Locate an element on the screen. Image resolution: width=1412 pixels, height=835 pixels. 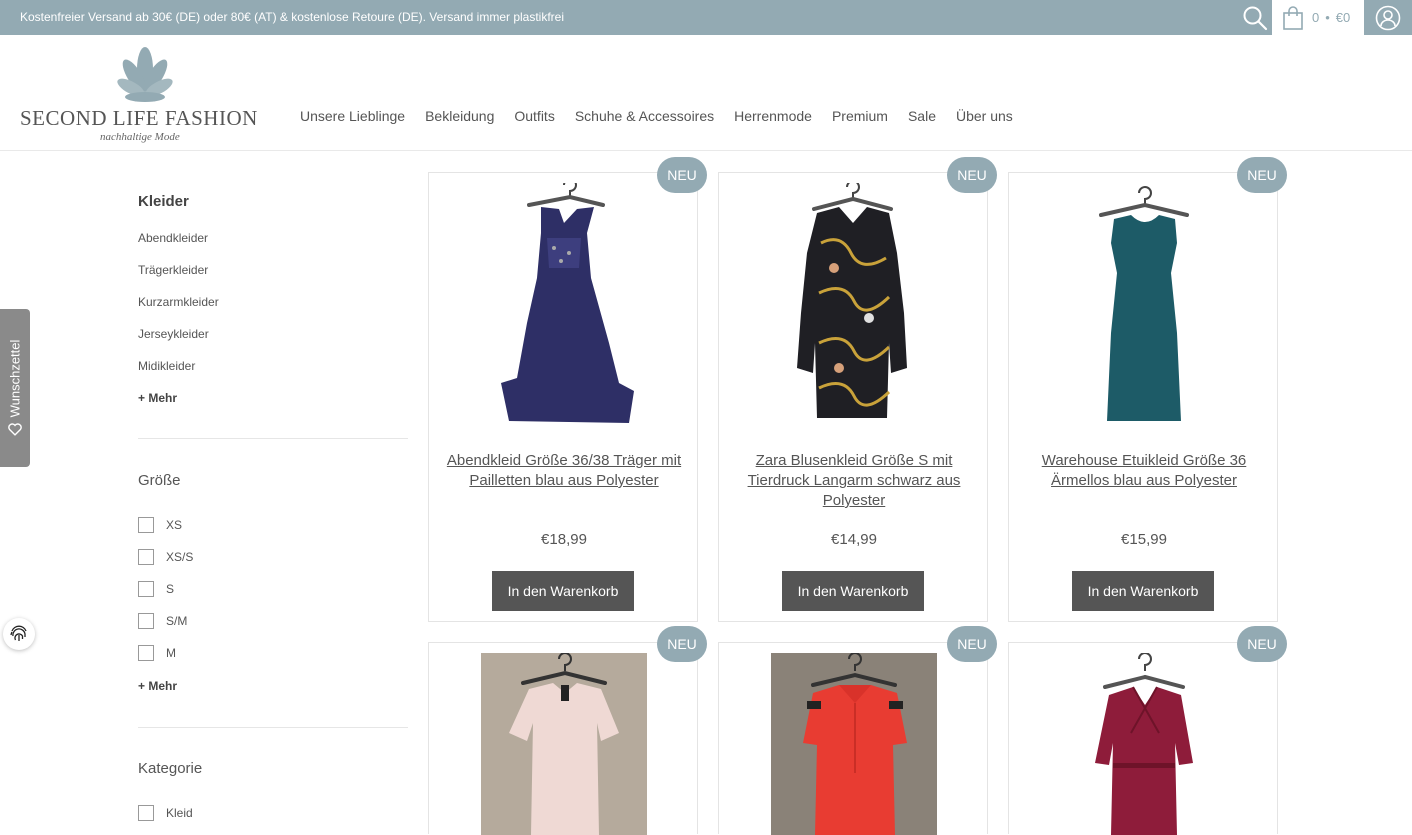
nav-item-sale: Sale is located at coordinates (922, 116).